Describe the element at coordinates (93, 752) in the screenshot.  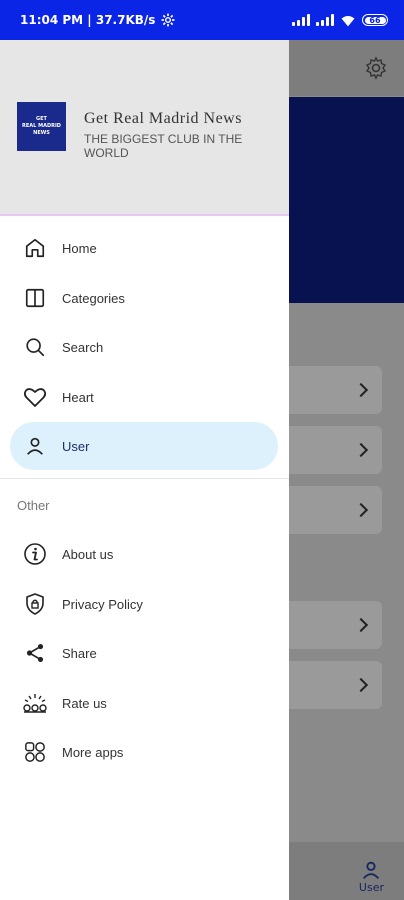
I see `menu-item-label: More apps` at that location.